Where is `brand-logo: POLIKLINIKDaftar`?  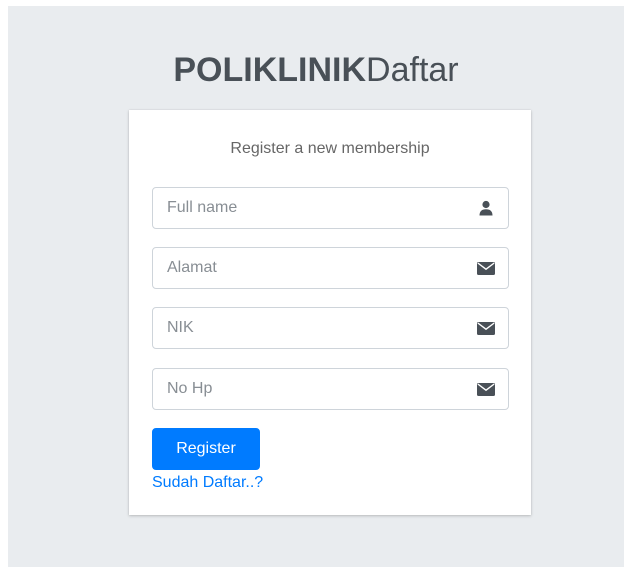
brand-logo: POLIKLINIKDaftar is located at coordinates (316, 70).